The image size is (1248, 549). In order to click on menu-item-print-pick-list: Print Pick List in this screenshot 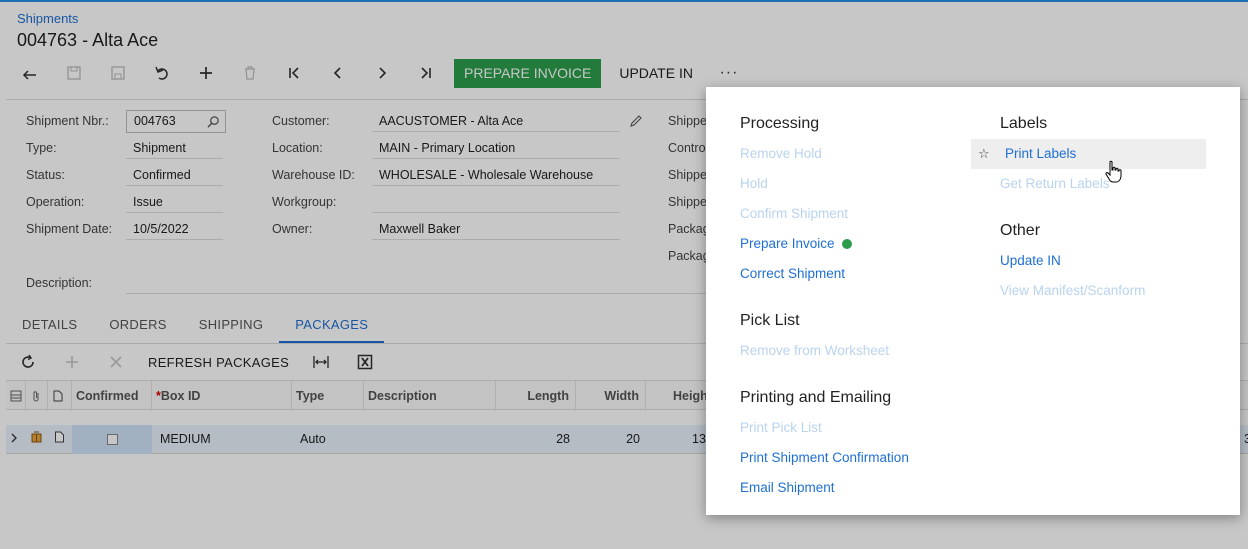, I will do `click(781, 428)`.